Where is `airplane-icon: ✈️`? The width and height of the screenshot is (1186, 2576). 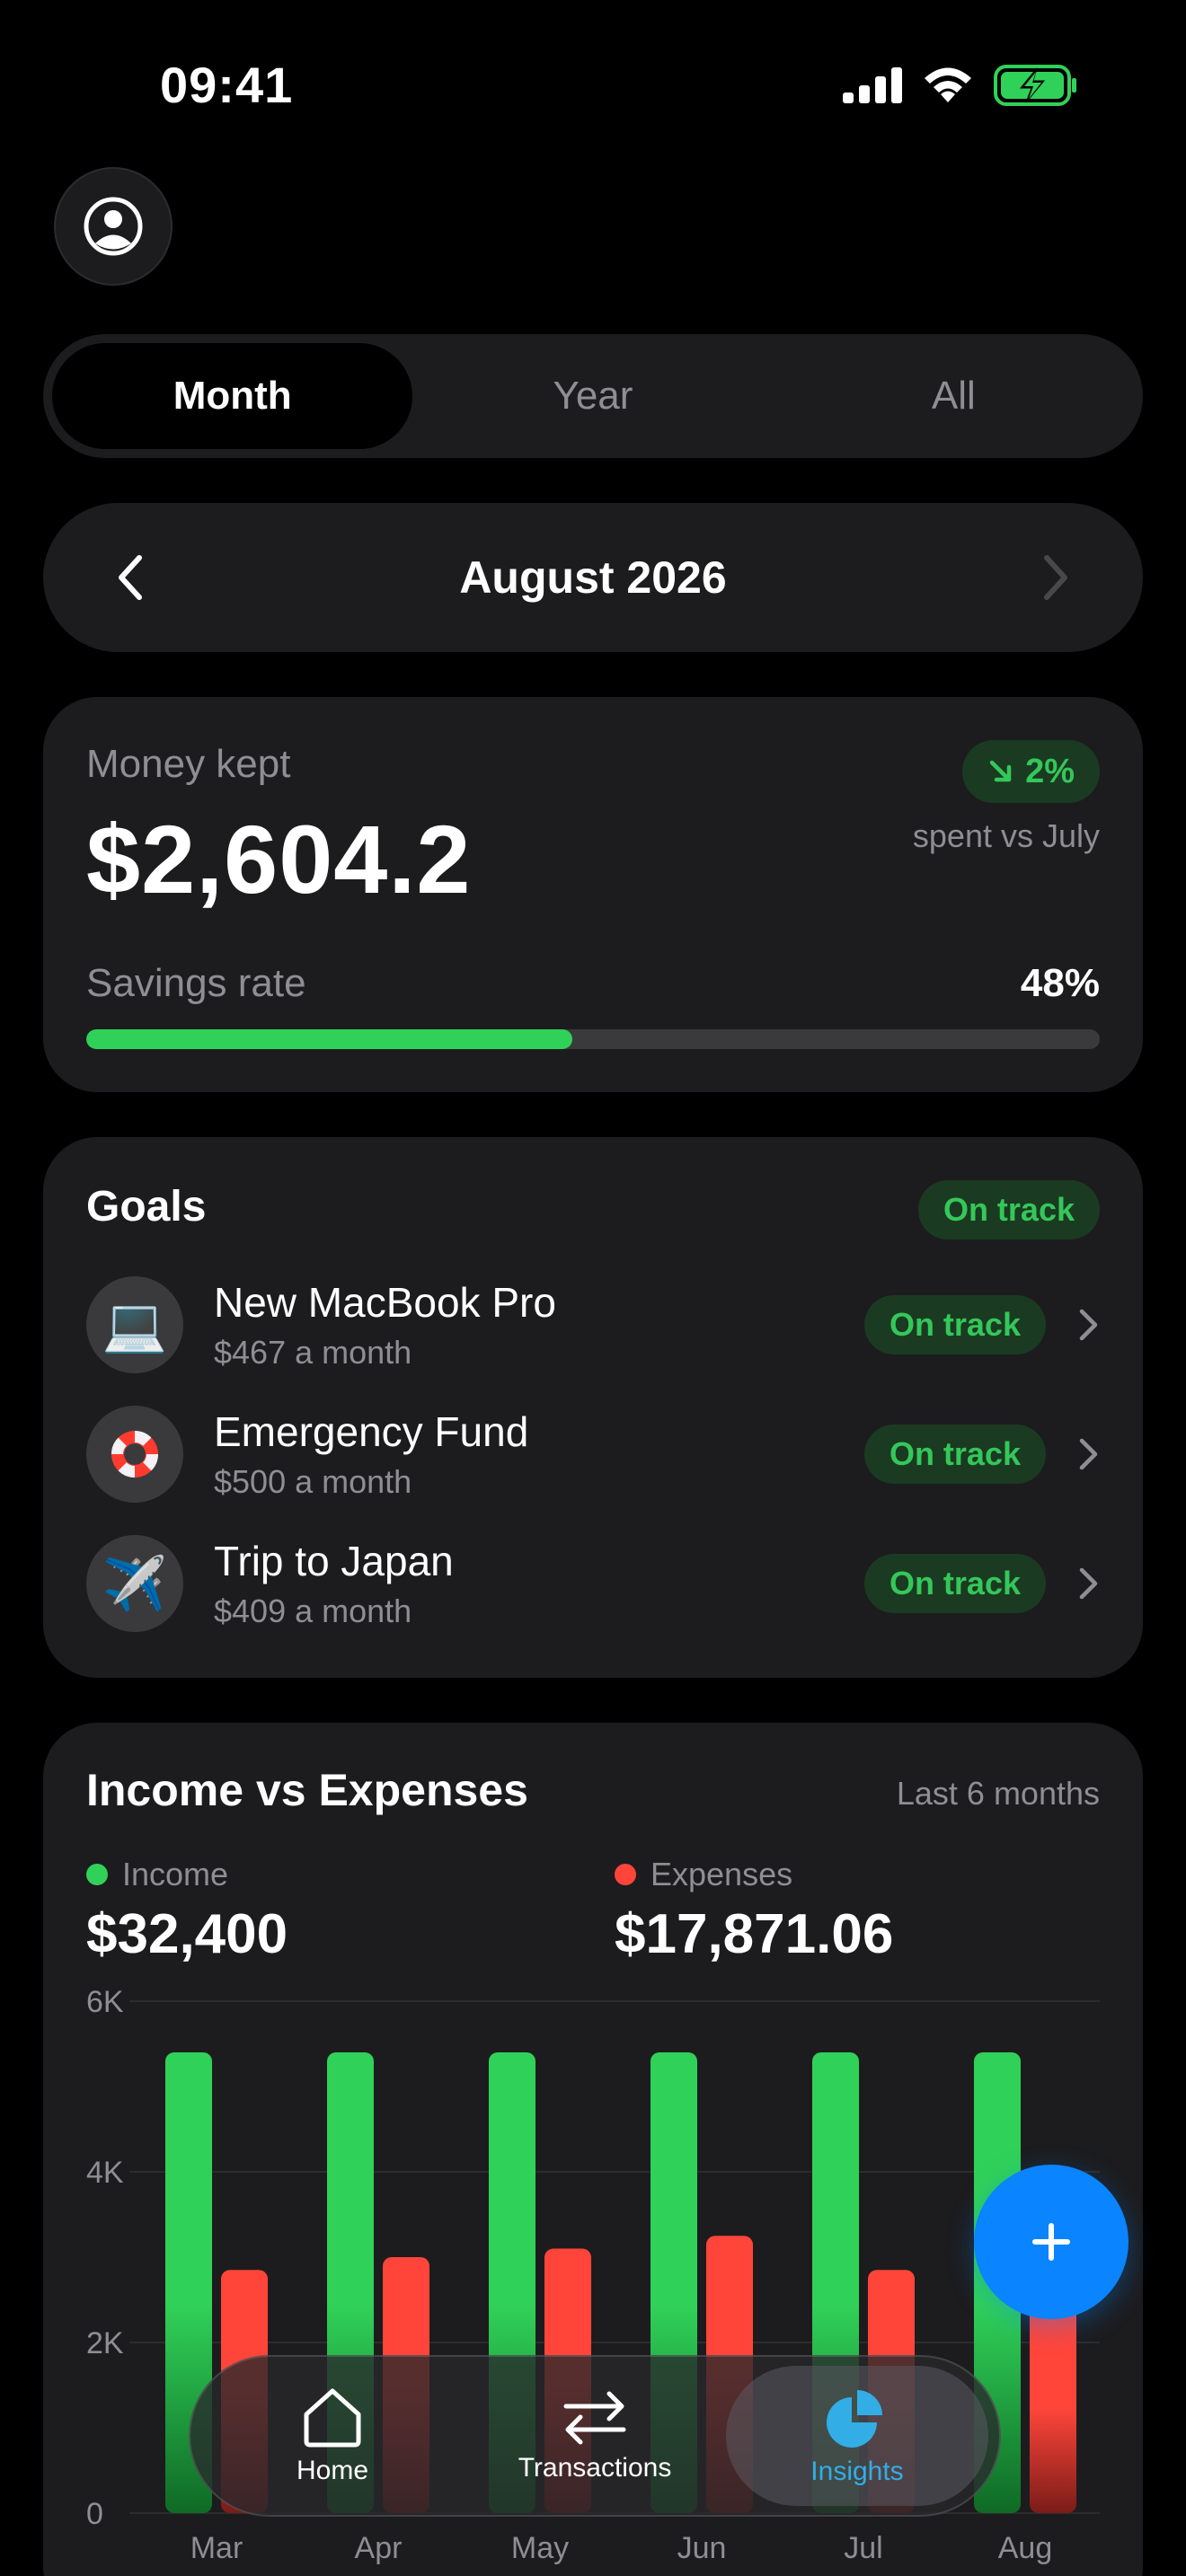 airplane-icon: ✈️ is located at coordinates (134, 1583).